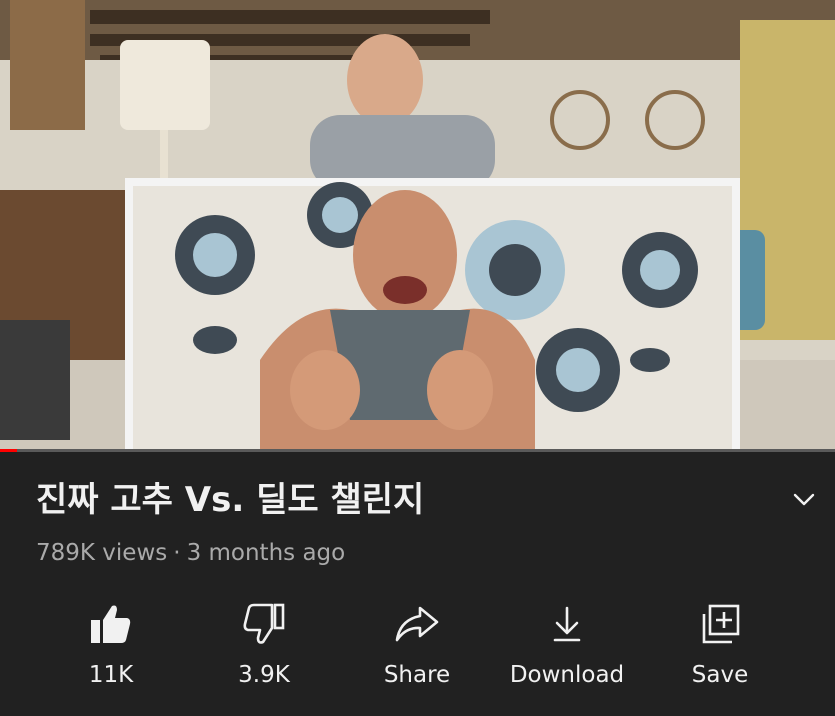 This screenshot has width=835, height=716. What do you see at coordinates (720, 650) in the screenshot?
I see `save-button: Save` at bounding box center [720, 650].